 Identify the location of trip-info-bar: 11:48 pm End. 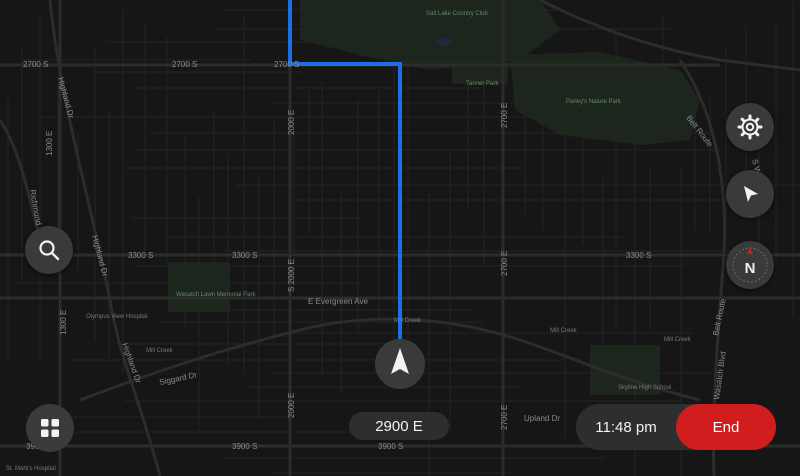
(676, 427).